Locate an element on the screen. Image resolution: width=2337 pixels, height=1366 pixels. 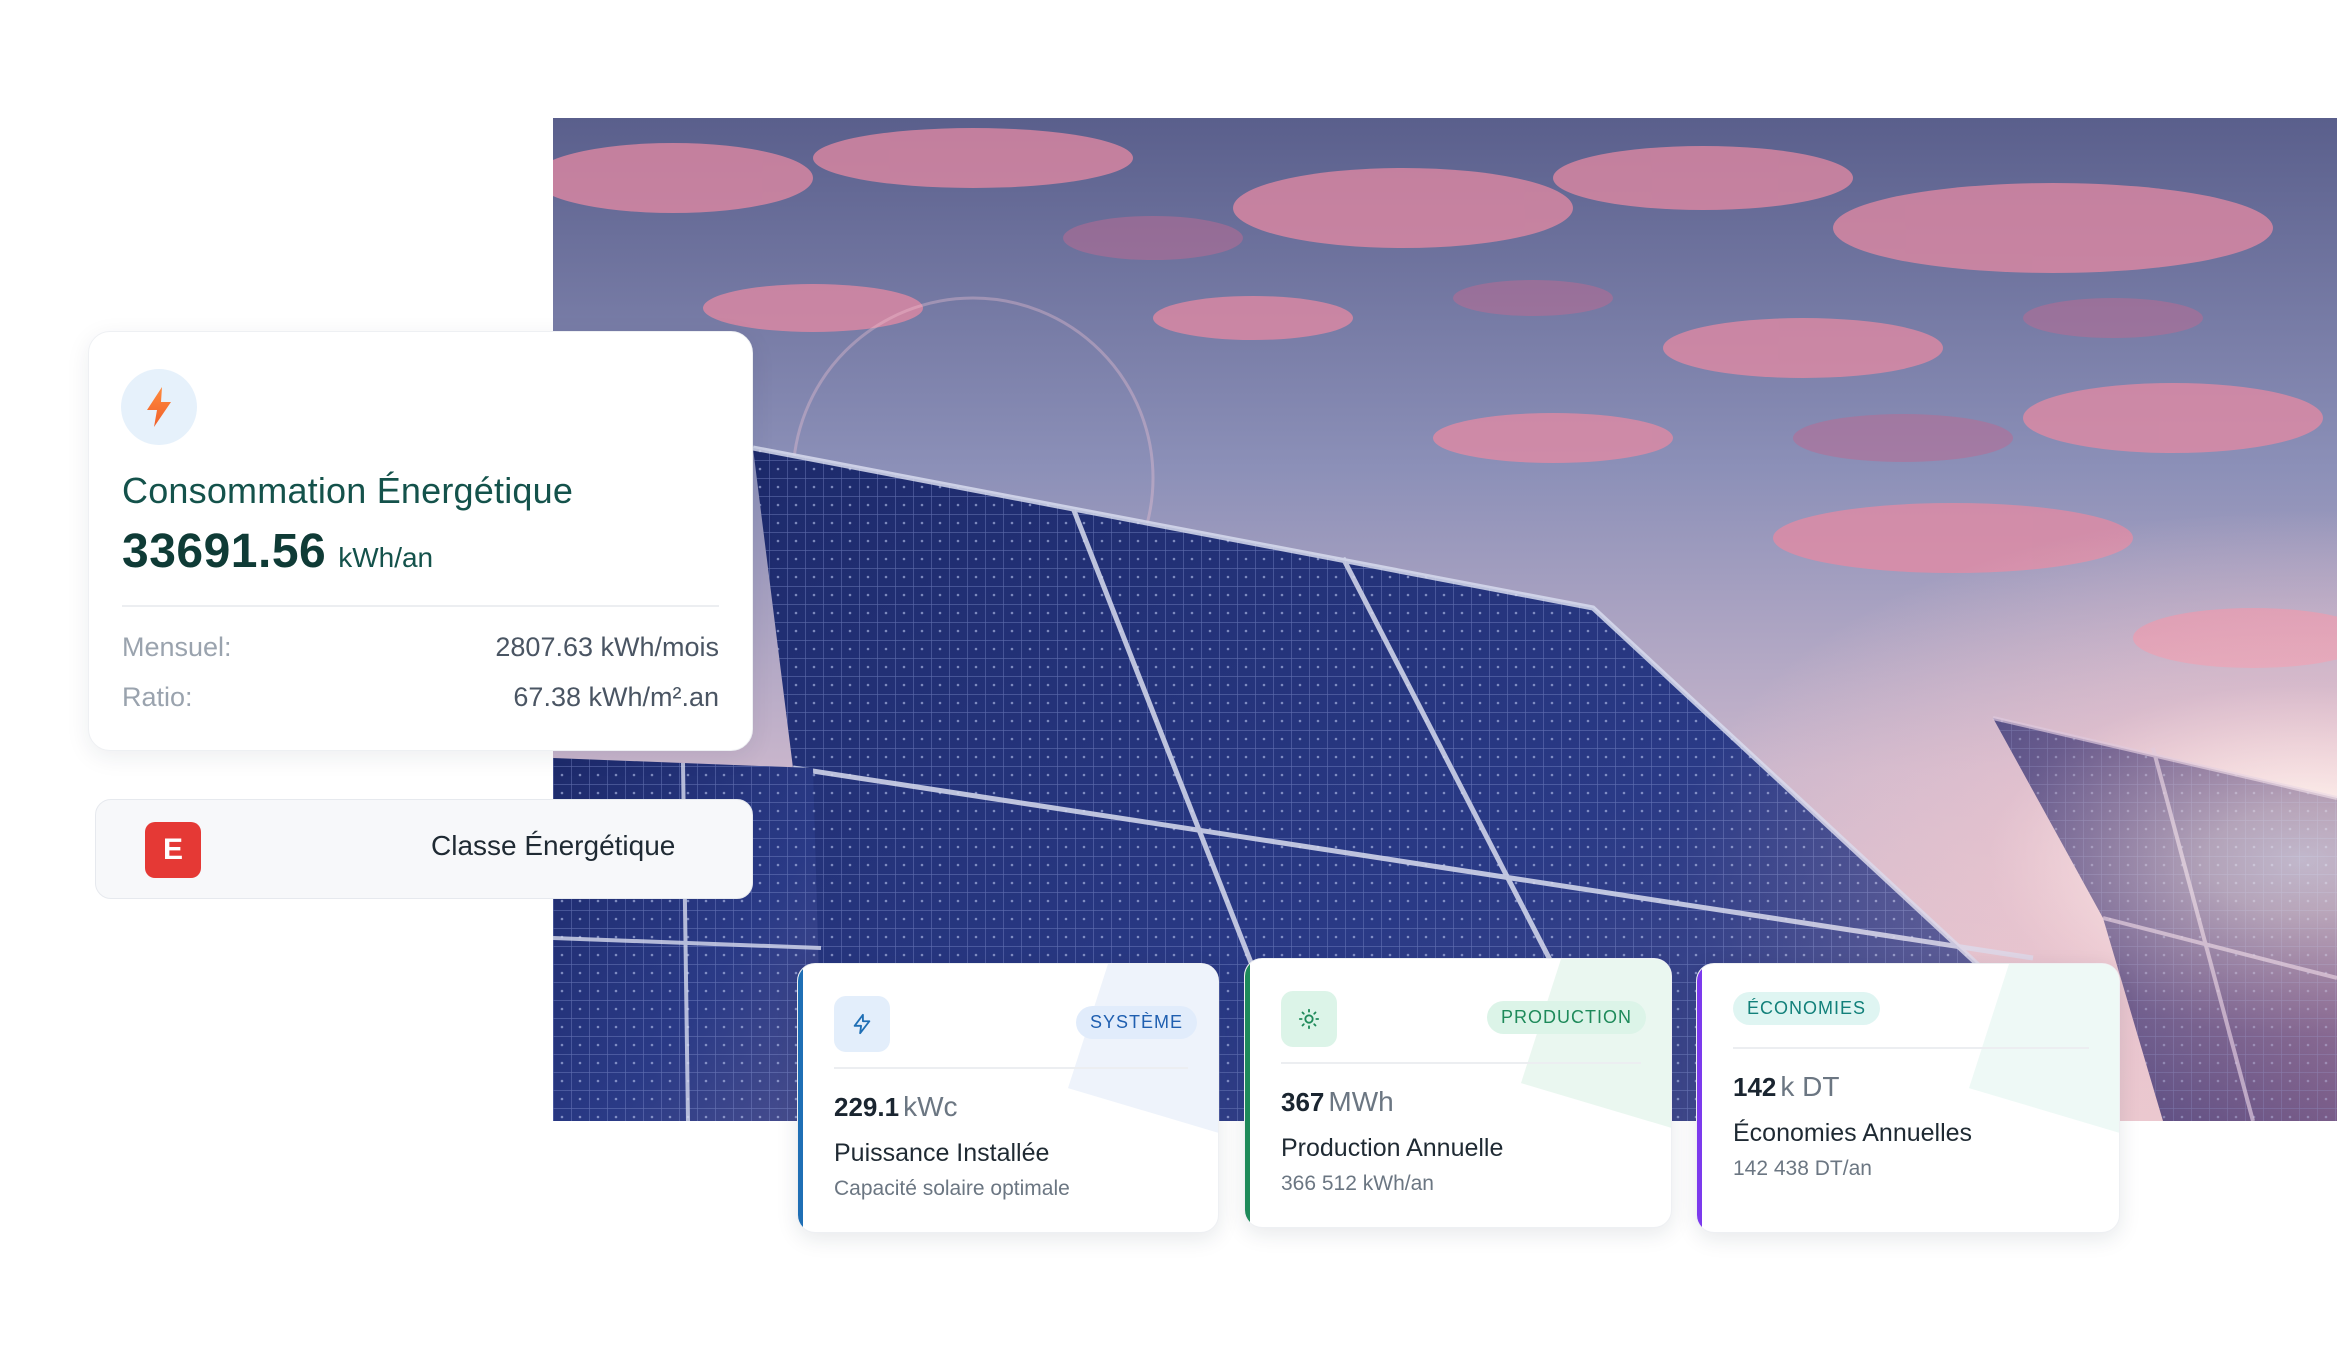
system-sub: Capacité solaire optimale is located at coordinates (952, 1188).